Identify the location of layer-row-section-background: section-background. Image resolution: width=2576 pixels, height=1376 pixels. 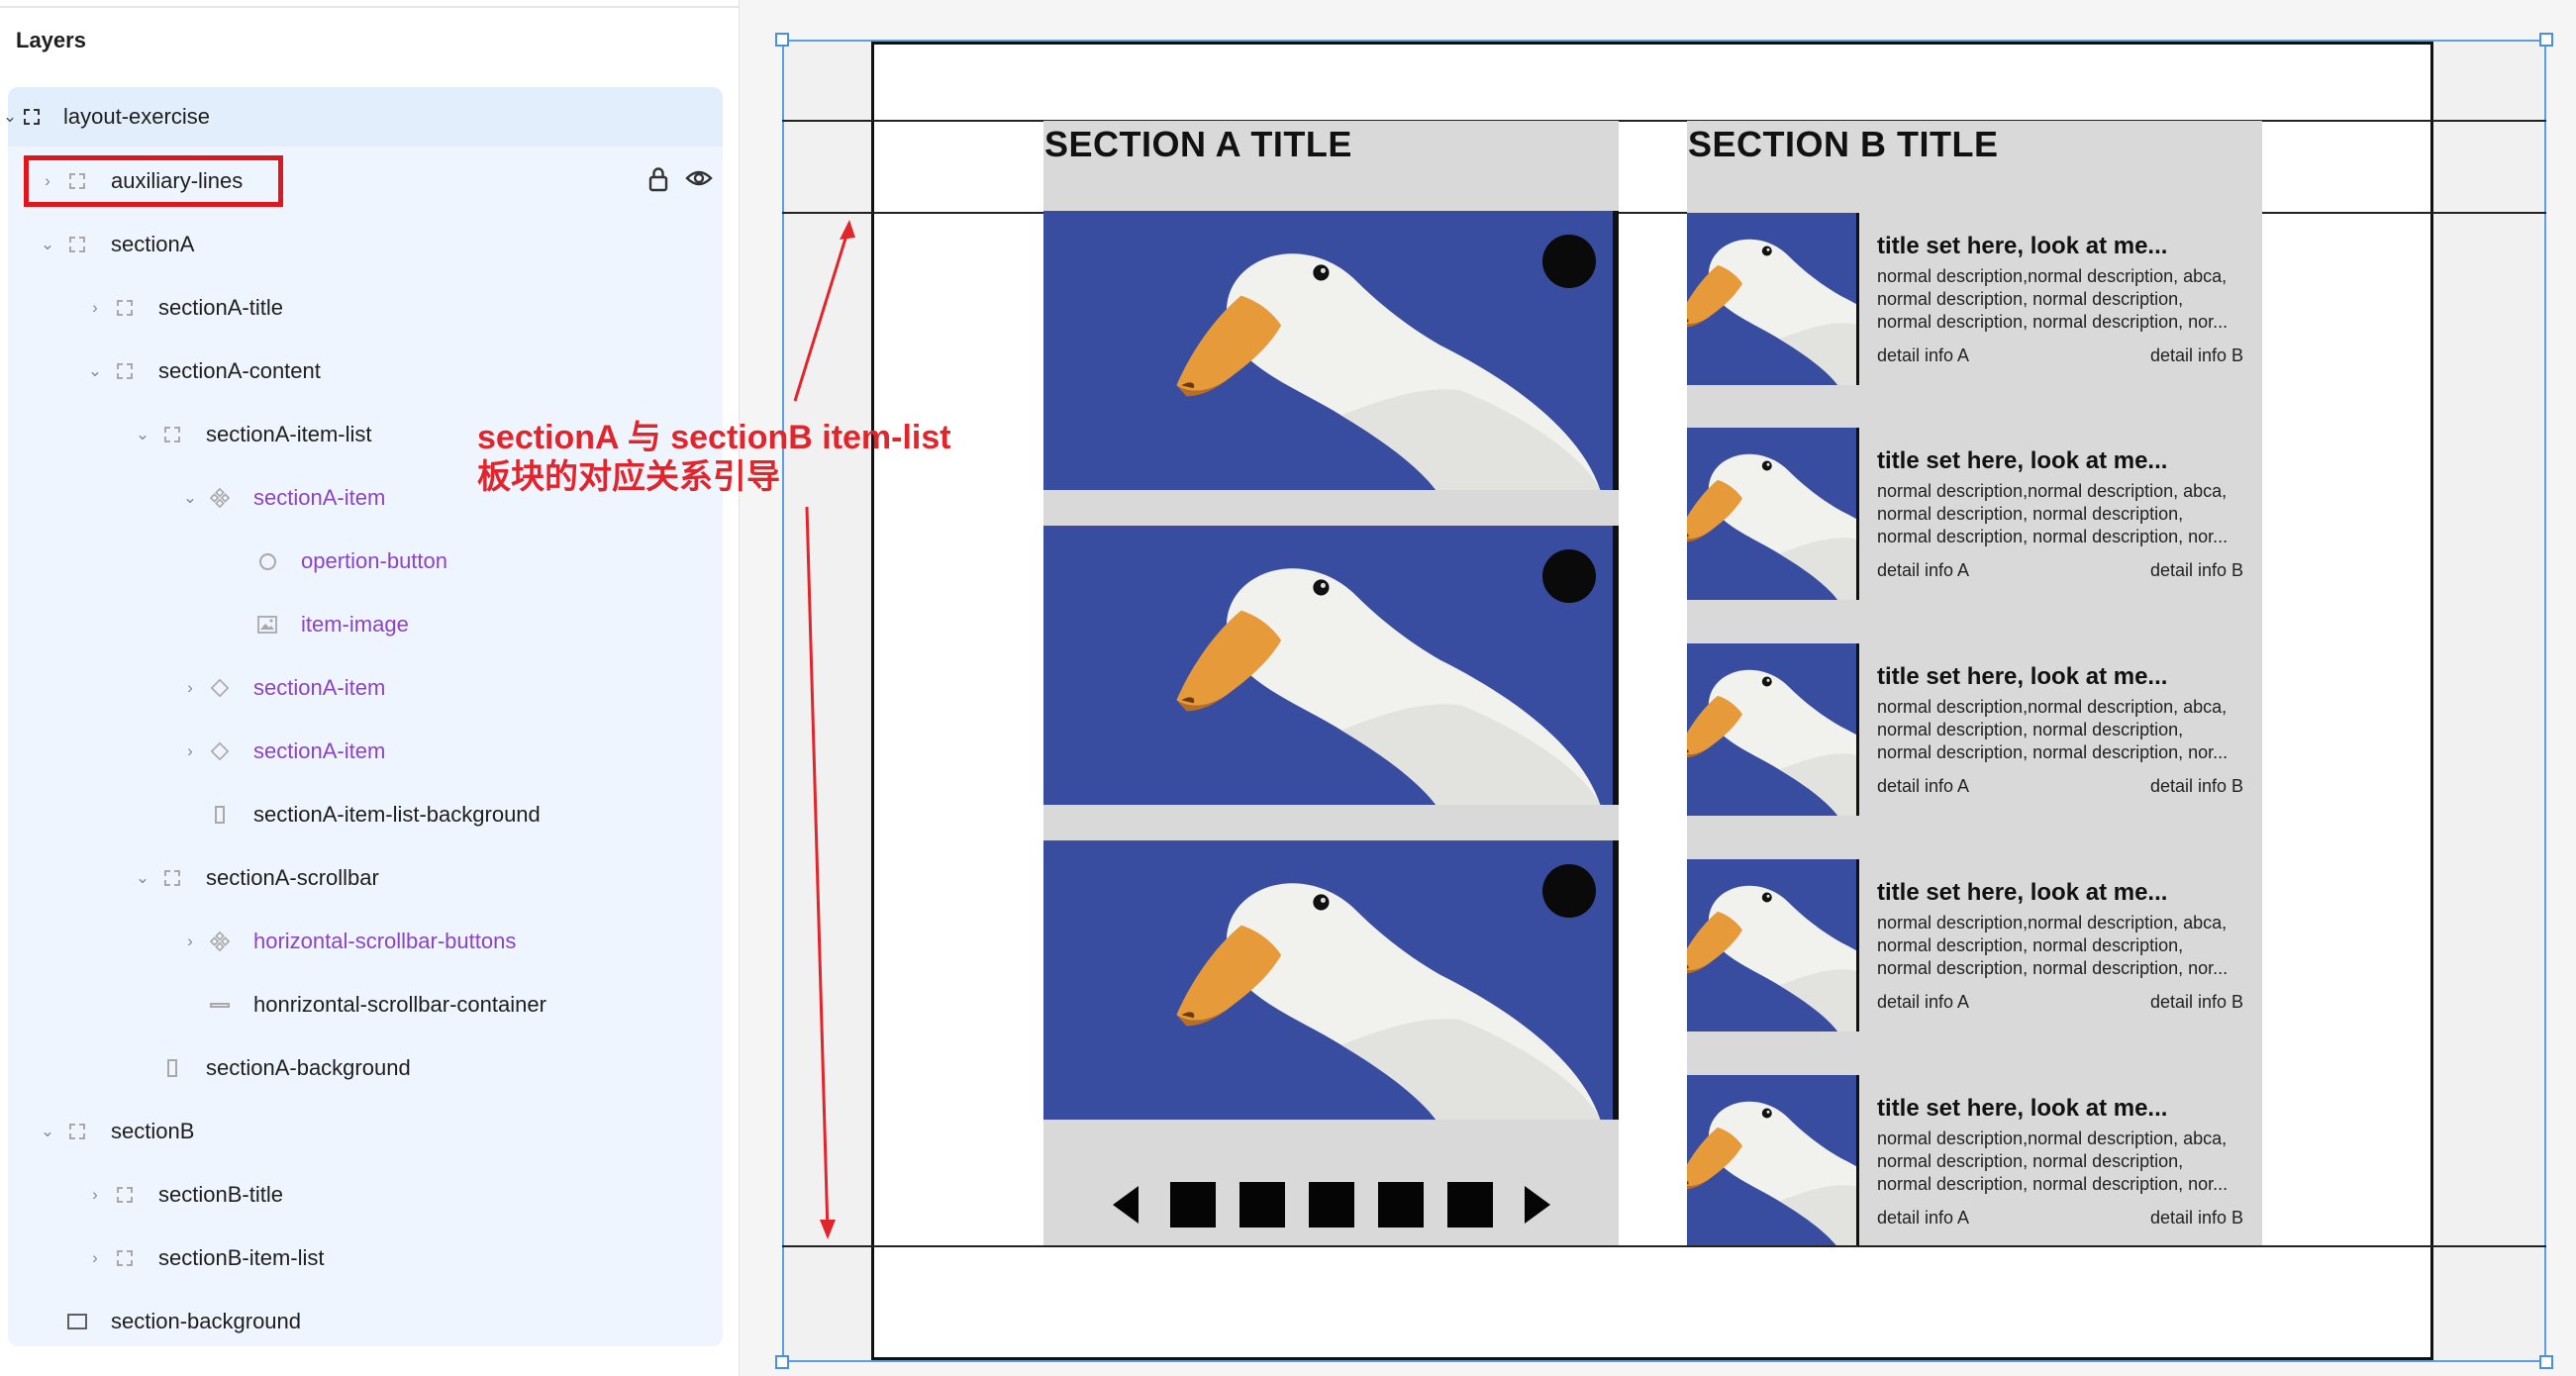
(366, 1321).